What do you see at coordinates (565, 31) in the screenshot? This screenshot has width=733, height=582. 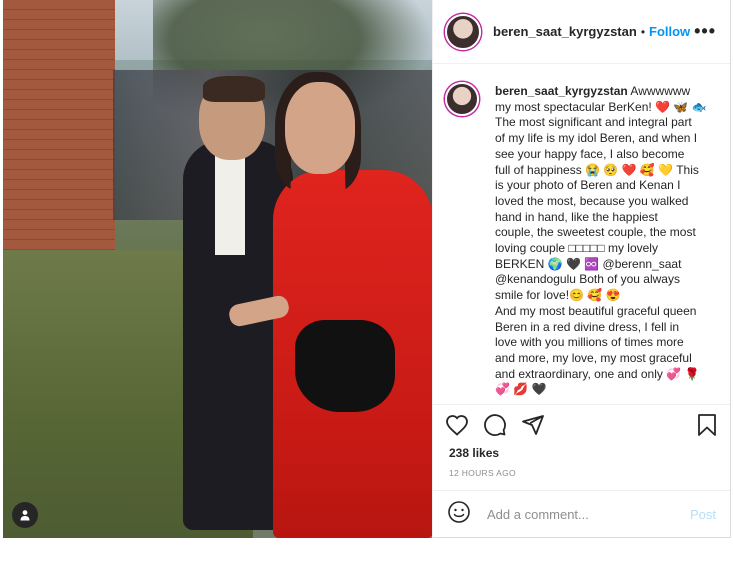 I see `header-username: beren_saat_kyrgyzstan` at bounding box center [565, 31].